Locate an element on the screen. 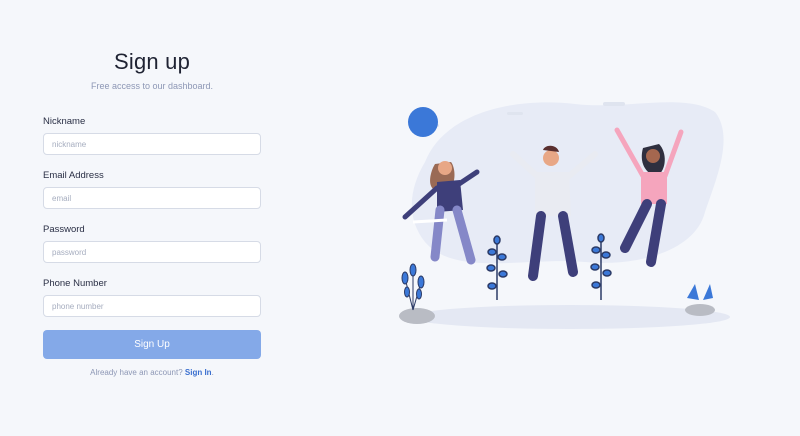 This screenshot has width=800, height=436. sign-in-link: Sign In is located at coordinates (198, 372).